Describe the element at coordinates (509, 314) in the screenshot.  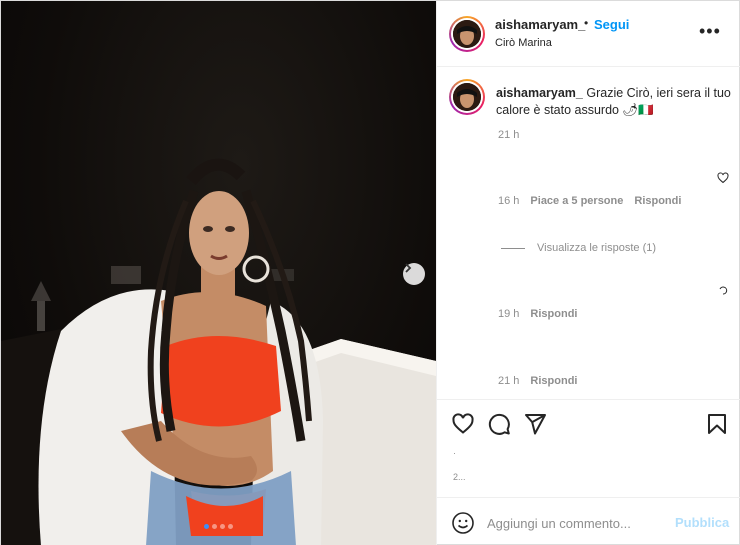
I see `comment-time: 19 h` at that location.